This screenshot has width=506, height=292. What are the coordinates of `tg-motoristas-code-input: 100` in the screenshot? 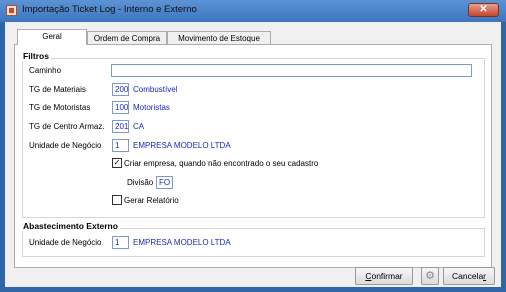 It's located at (120, 107).